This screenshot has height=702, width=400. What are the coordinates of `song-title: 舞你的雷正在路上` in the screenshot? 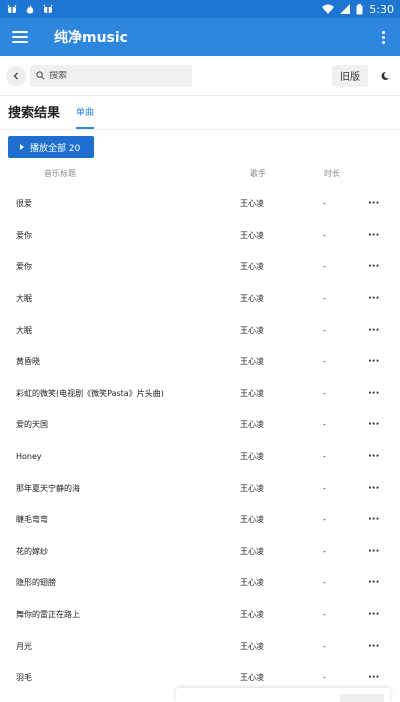 It's located at (48, 615).